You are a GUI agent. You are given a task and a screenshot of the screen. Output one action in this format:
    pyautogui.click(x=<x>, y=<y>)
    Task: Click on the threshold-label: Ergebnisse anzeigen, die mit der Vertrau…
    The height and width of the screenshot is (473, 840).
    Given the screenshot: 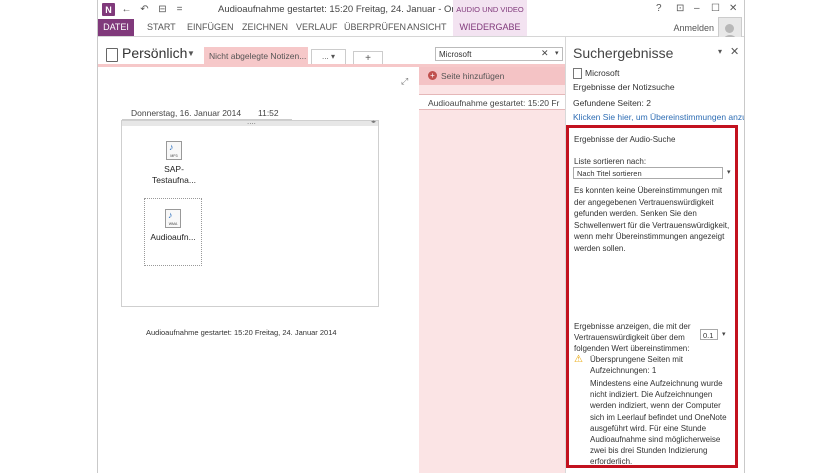 What is the action you would take?
    pyautogui.click(x=632, y=337)
    